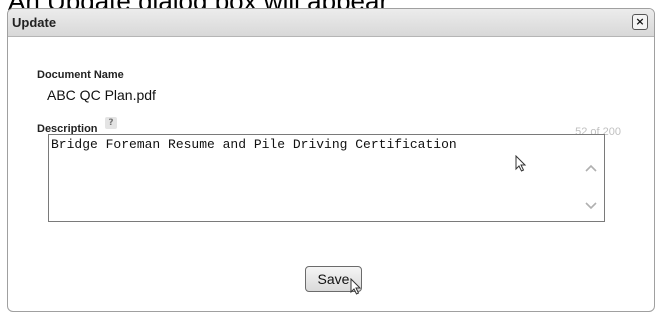 The height and width of the screenshot is (318, 660). What do you see at coordinates (111, 123) in the screenshot?
I see `help-icon: ?` at bounding box center [111, 123].